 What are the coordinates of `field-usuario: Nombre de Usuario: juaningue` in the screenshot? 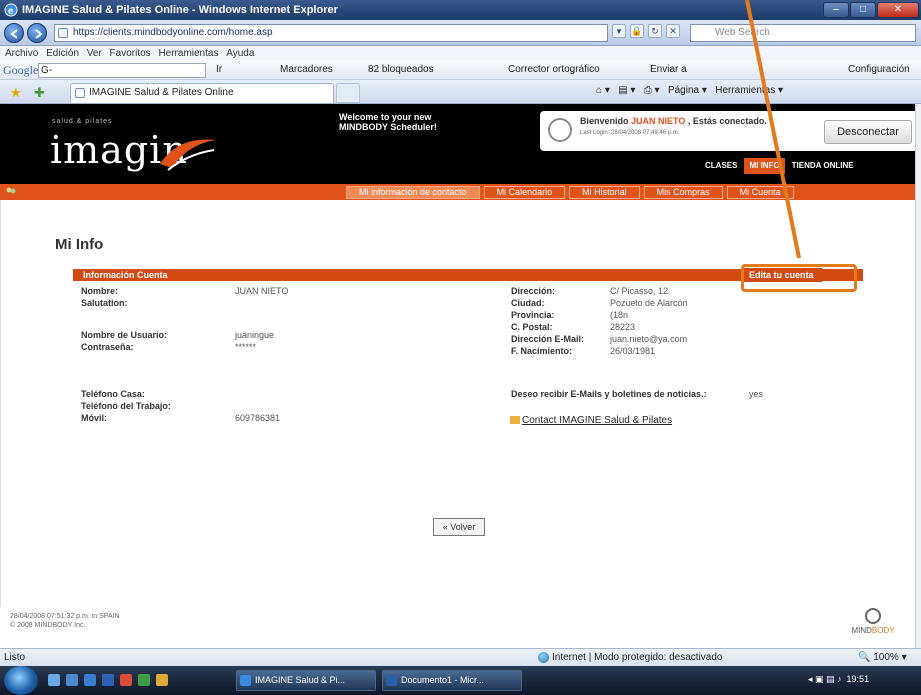 It's located at (241, 336).